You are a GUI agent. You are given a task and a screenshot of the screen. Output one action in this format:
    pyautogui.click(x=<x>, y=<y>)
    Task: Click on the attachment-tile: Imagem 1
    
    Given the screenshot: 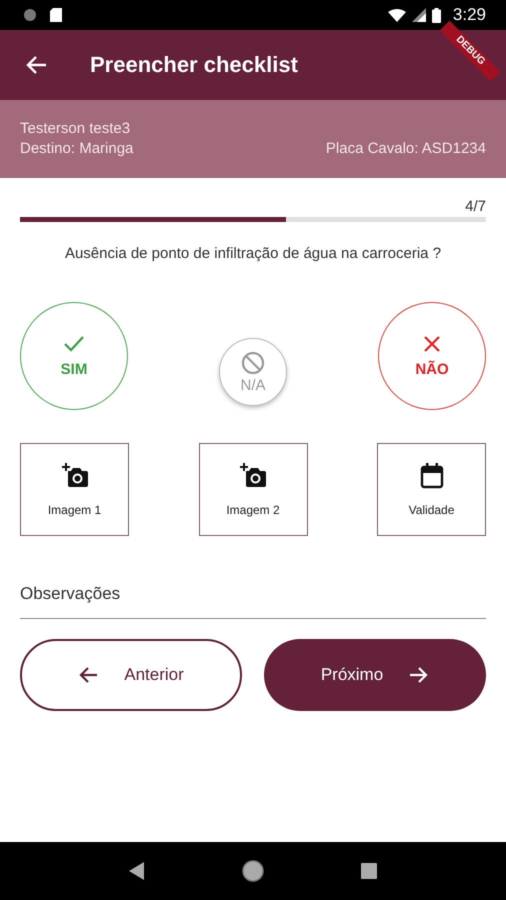 What is the action you would take?
    pyautogui.click(x=74, y=489)
    